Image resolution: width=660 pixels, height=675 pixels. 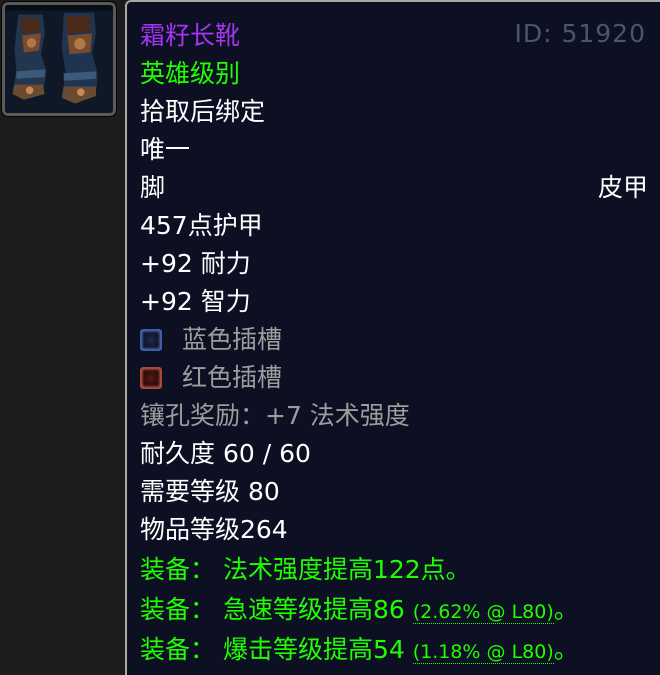 I want to click on durability: 耐久度 60 / 60, so click(x=225, y=453).